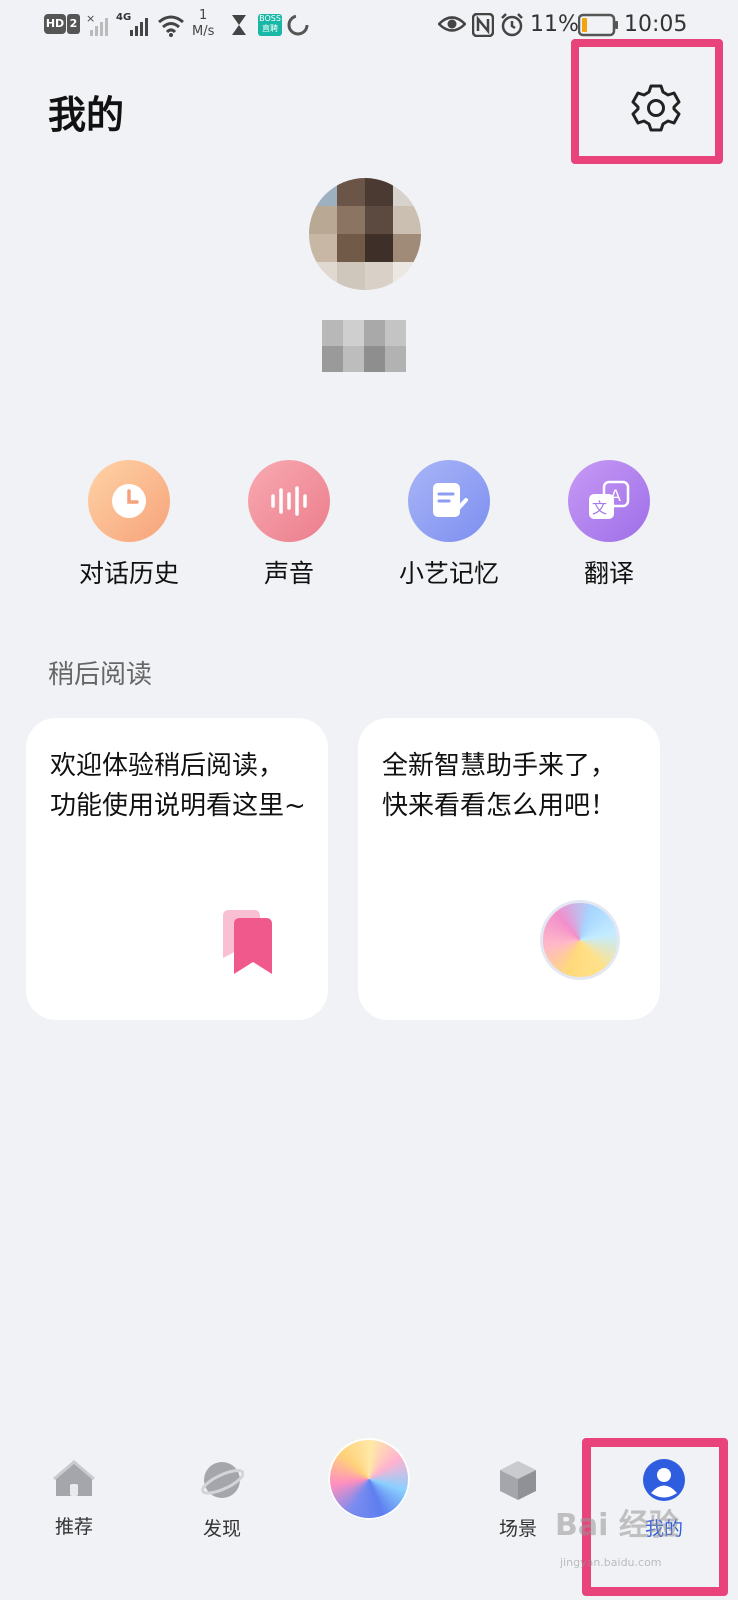 Image resolution: width=738 pixels, height=1600 pixels. I want to click on planet-icon, so click(223, 1480).